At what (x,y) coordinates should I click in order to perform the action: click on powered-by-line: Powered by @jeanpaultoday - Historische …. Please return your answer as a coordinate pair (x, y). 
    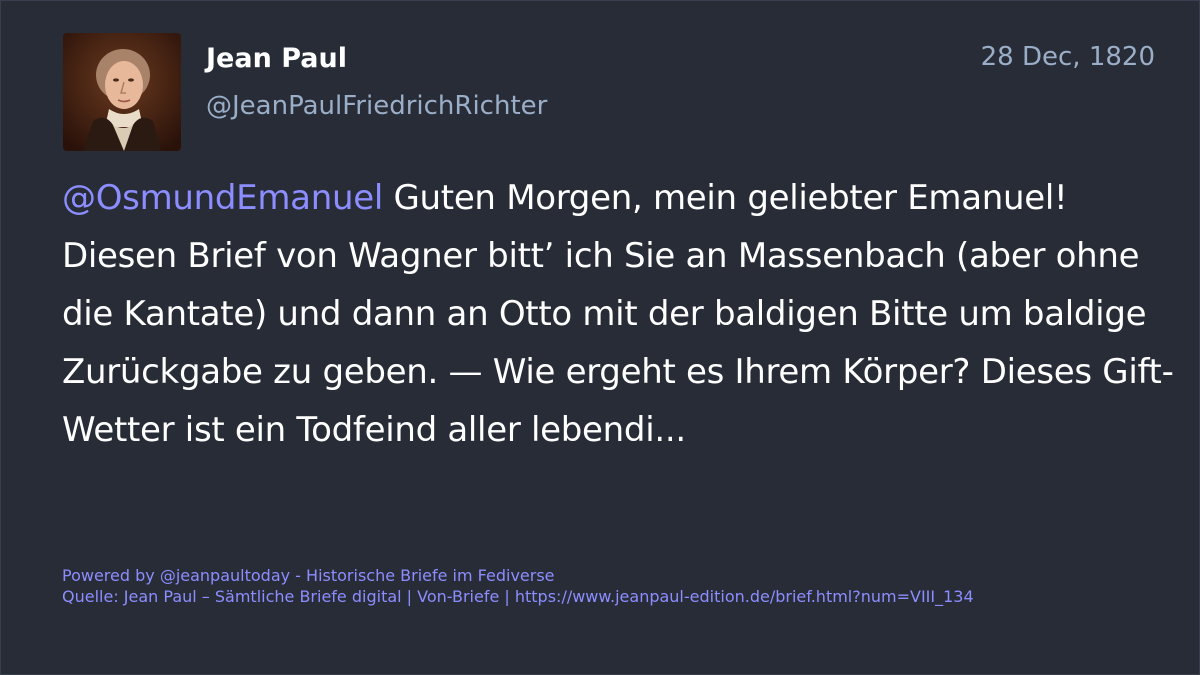
    Looking at the image, I should click on (612, 575).